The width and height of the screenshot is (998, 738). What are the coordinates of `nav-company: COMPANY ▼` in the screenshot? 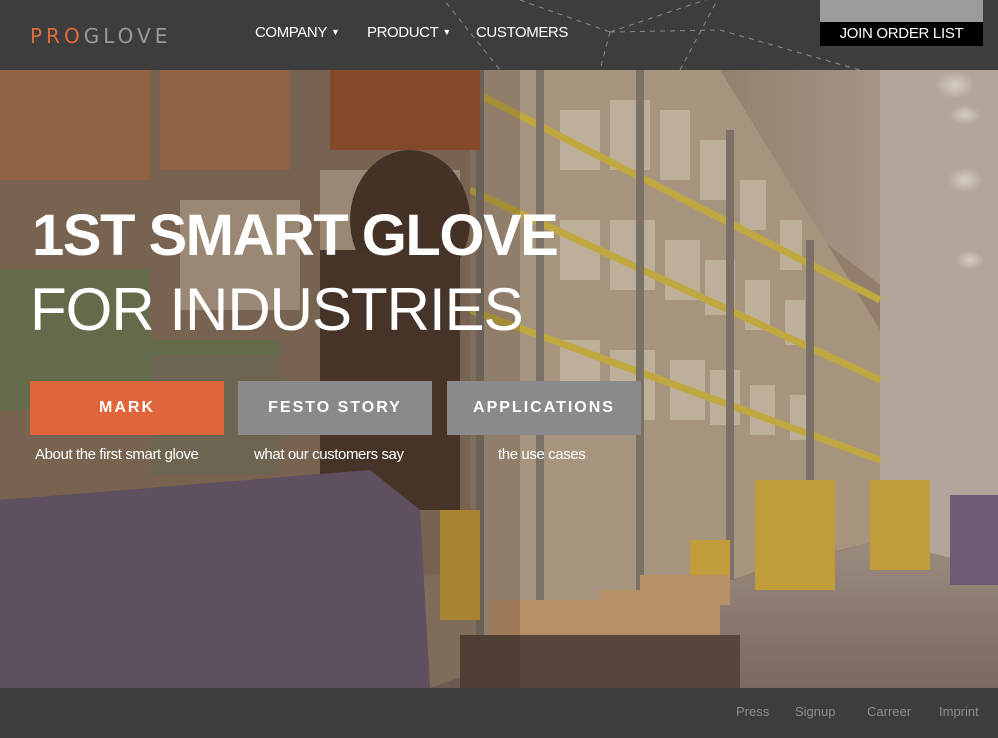 It's located at (297, 32).